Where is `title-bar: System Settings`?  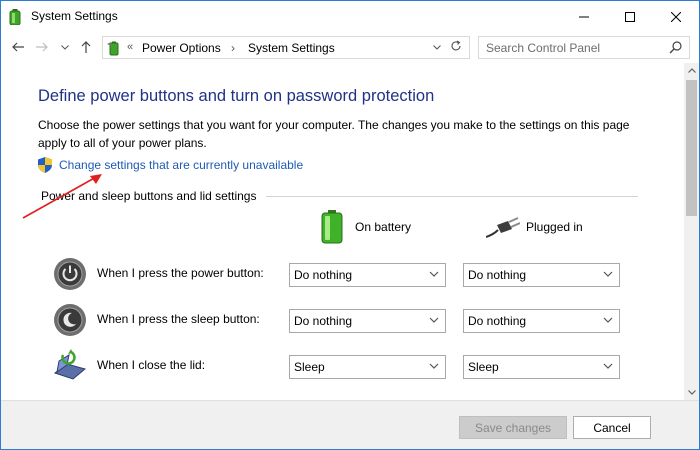
title-bar: System Settings is located at coordinates (350, 16).